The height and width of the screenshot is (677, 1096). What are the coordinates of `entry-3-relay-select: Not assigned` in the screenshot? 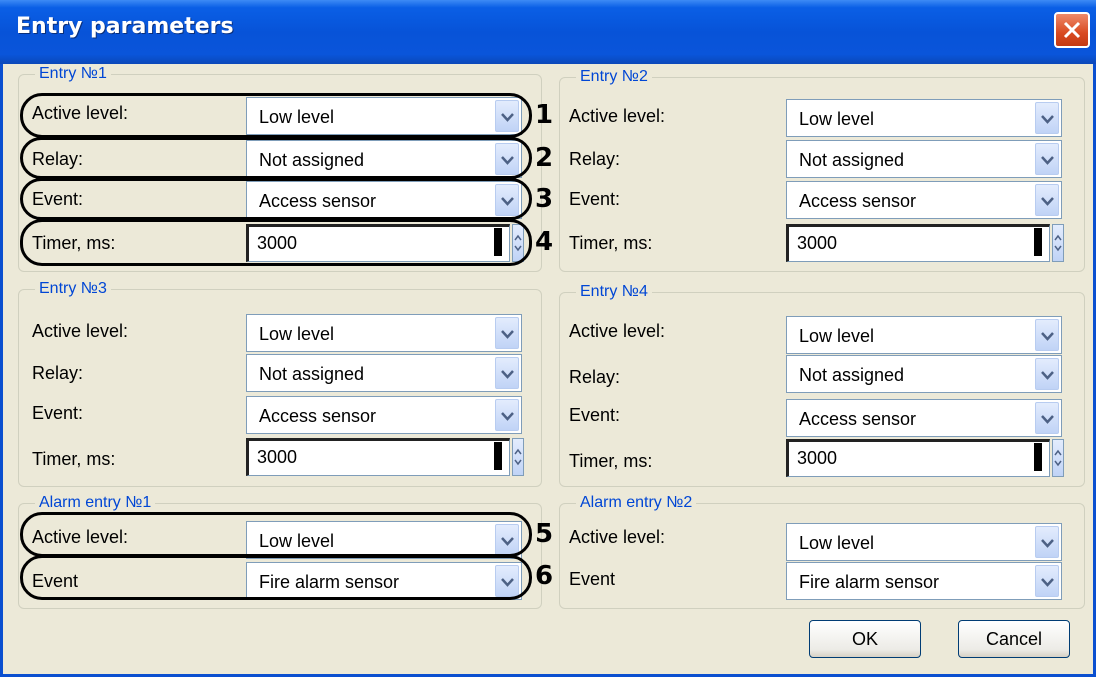 It's located at (384, 373).